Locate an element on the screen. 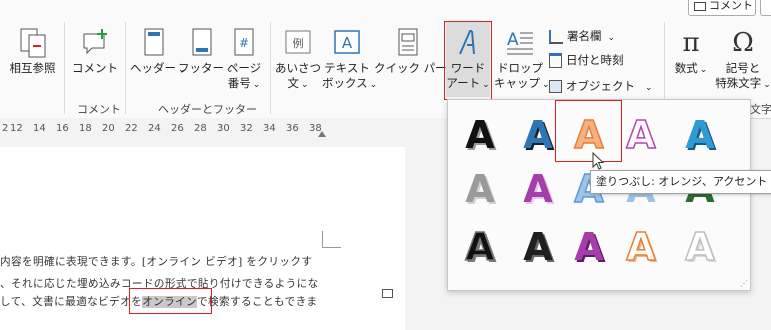 The width and height of the screenshot is (771, 330). comments-button: コメント is located at coordinates (722, 8).